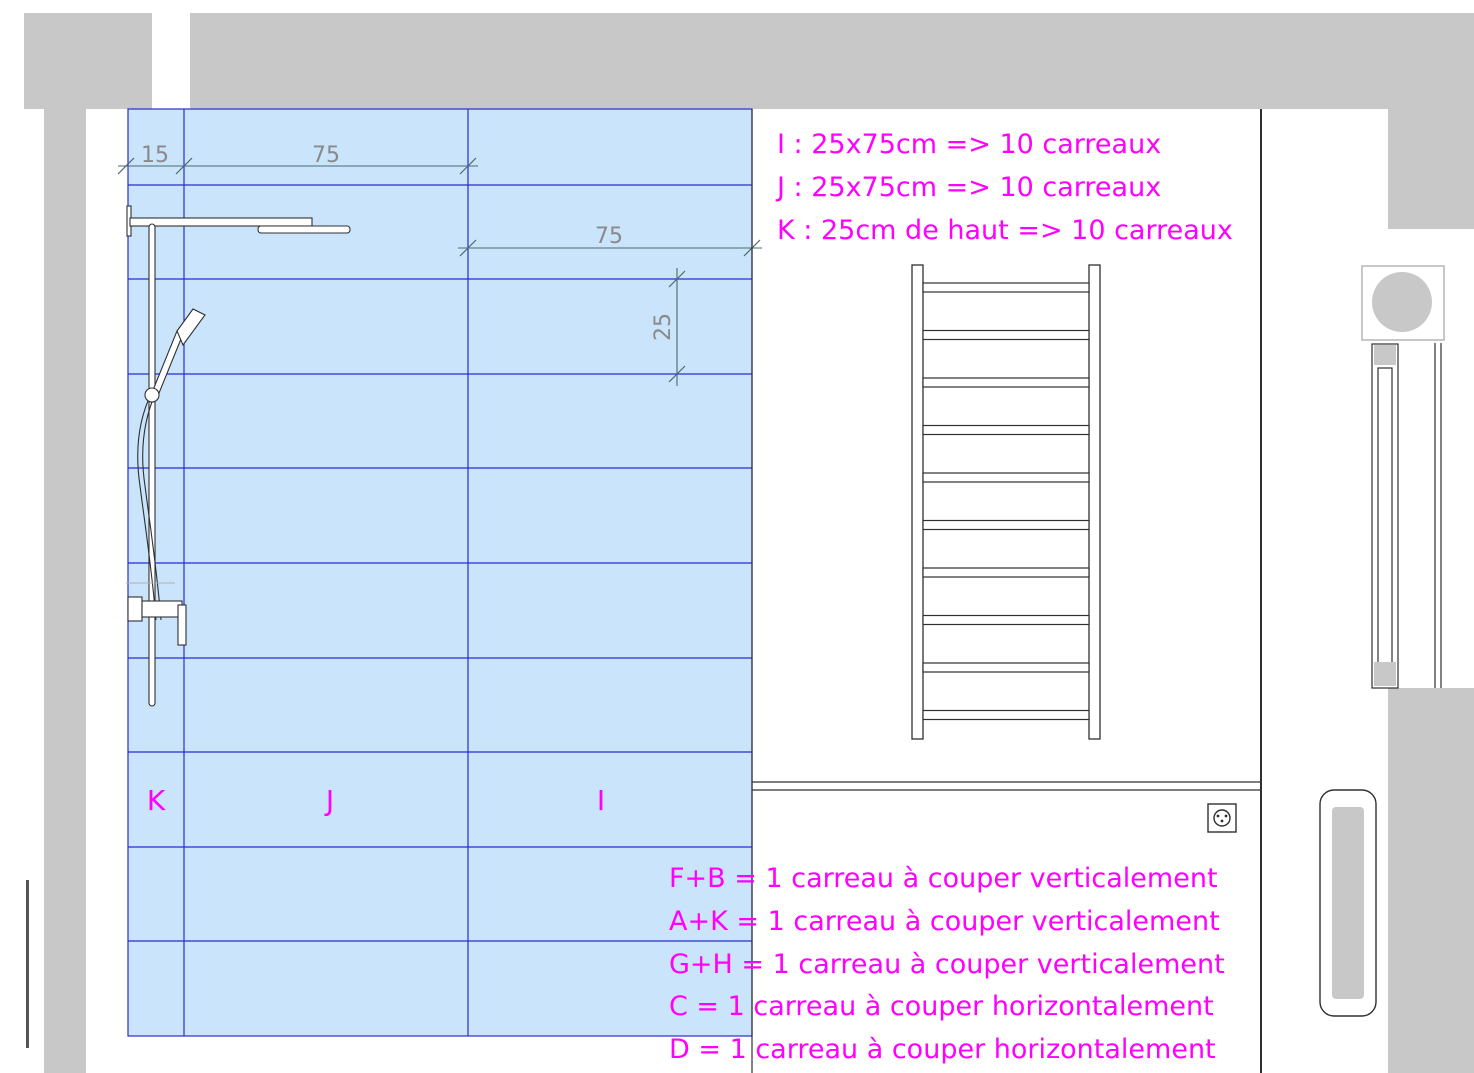 This screenshot has width=1474, height=1073. Describe the element at coordinates (943, 878) in the screenshot. I see `note-cut-fb: F+B = 1 carreau à couper verticalement` at that location.